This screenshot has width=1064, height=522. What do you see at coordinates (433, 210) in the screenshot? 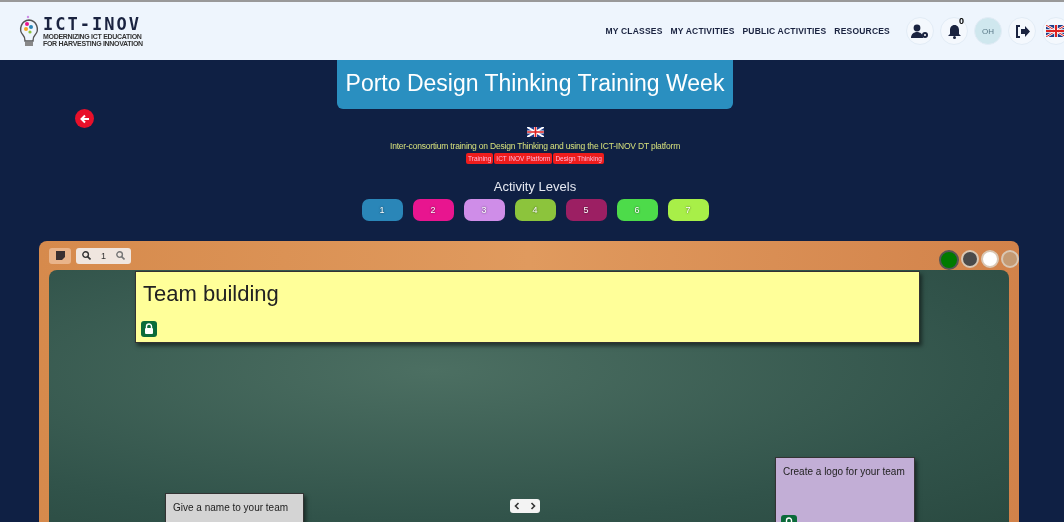
I see `level-button: 2` at bounding box center [433, 210].